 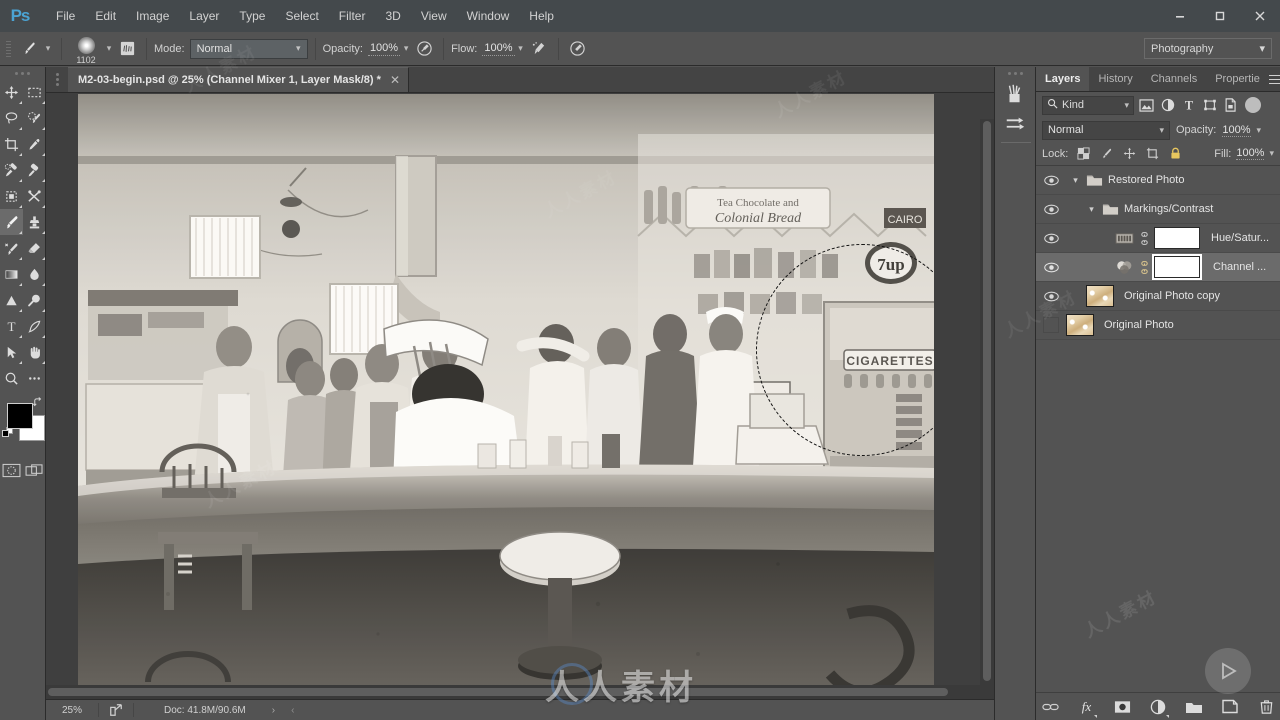 What do you see at coordinates (1139, 325) in the screenshot?
I see `layer-name: Original Photo` at bounding box center [1139, 325].